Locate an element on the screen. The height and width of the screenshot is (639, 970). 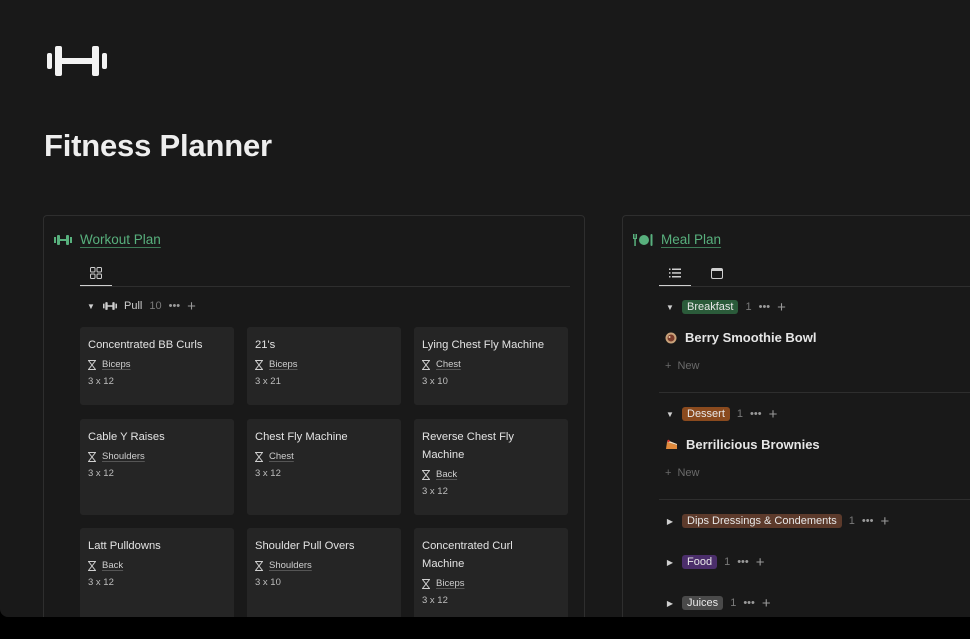
meal-item: Berrilicious Brownies is located at coordinates (742, 444).